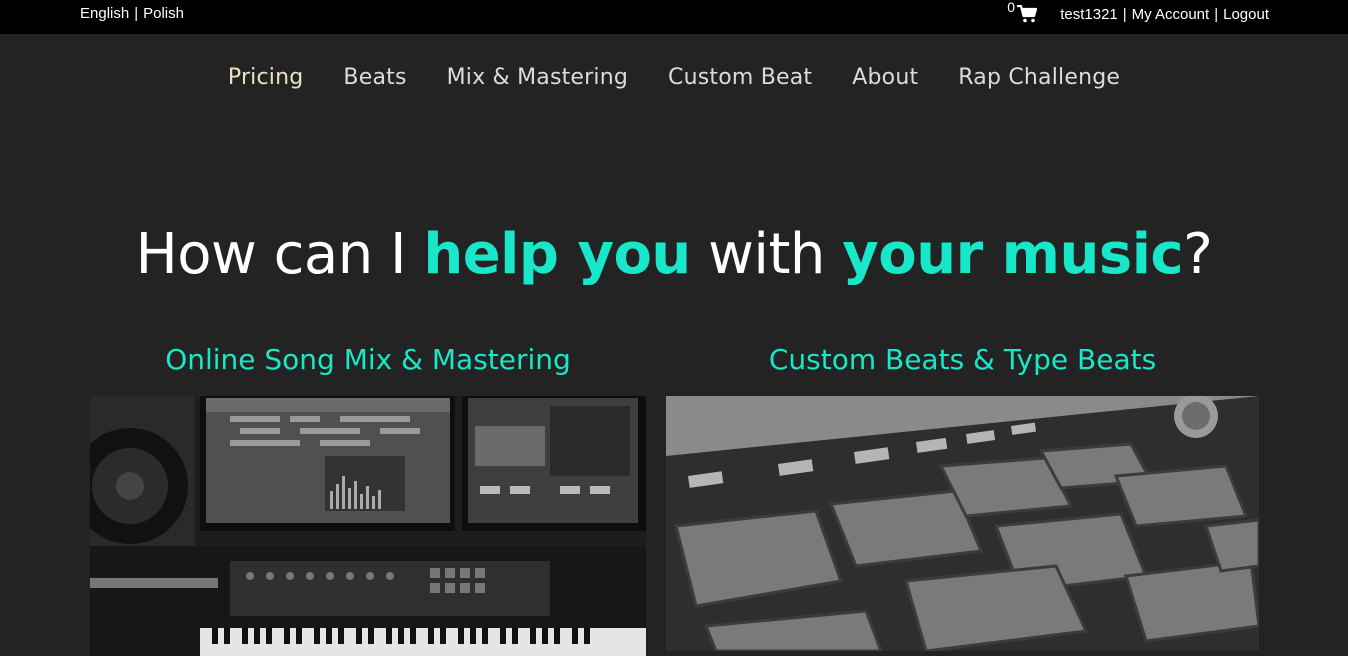 Image resolution: width=1348 pixels, height=656 pixels. What do you see at coordinates (1198, 254) in the screenshot?
I see `hero-text-3: ?` at bounding box center [1198, 254].